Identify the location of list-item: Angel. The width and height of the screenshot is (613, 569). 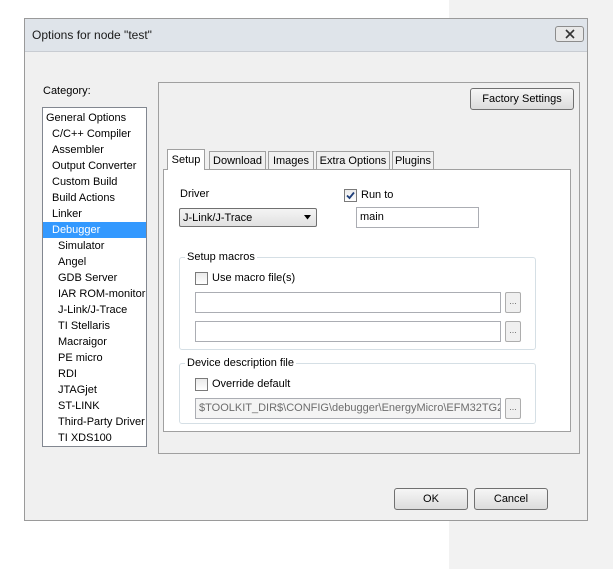
(94, 262).